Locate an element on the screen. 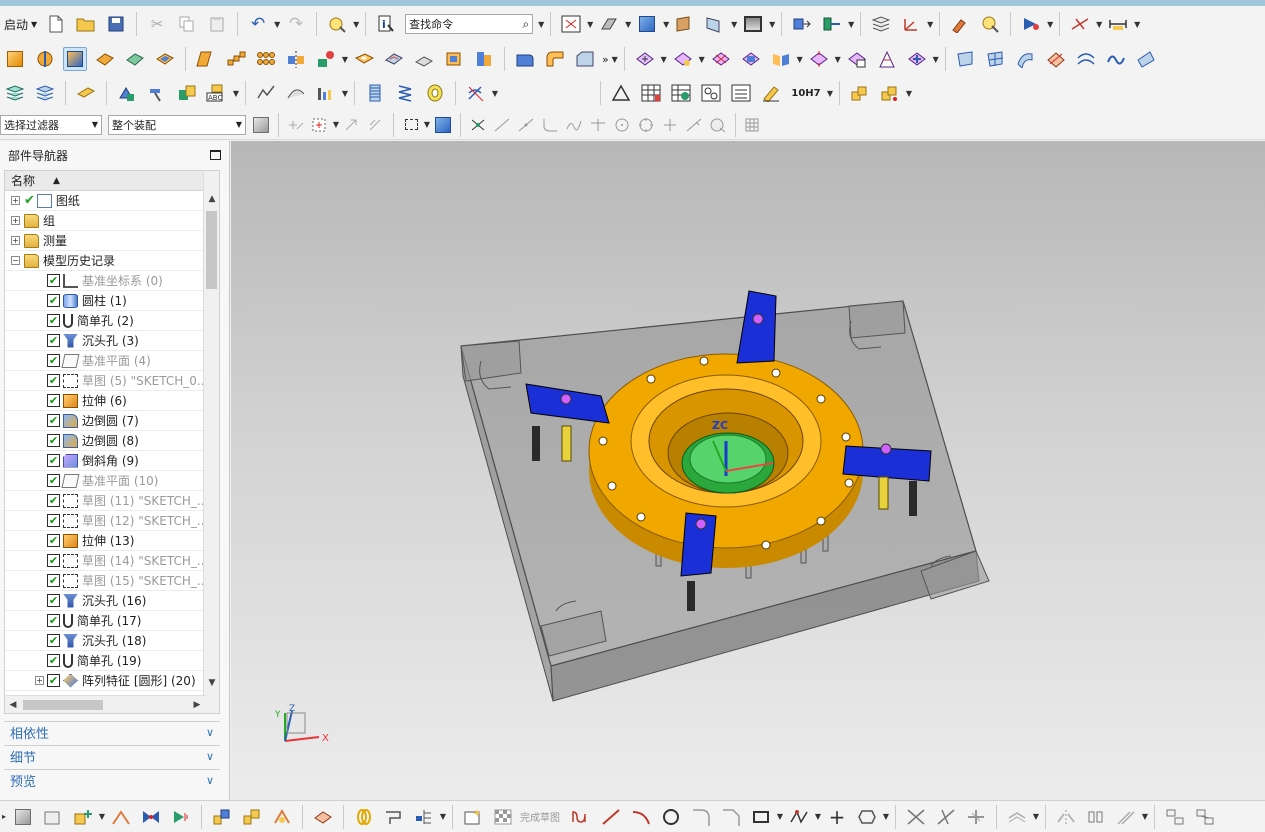 The width and height of the screenshot is (1265, 832). mirror-assembly-button is located at coordinates (781, 59).